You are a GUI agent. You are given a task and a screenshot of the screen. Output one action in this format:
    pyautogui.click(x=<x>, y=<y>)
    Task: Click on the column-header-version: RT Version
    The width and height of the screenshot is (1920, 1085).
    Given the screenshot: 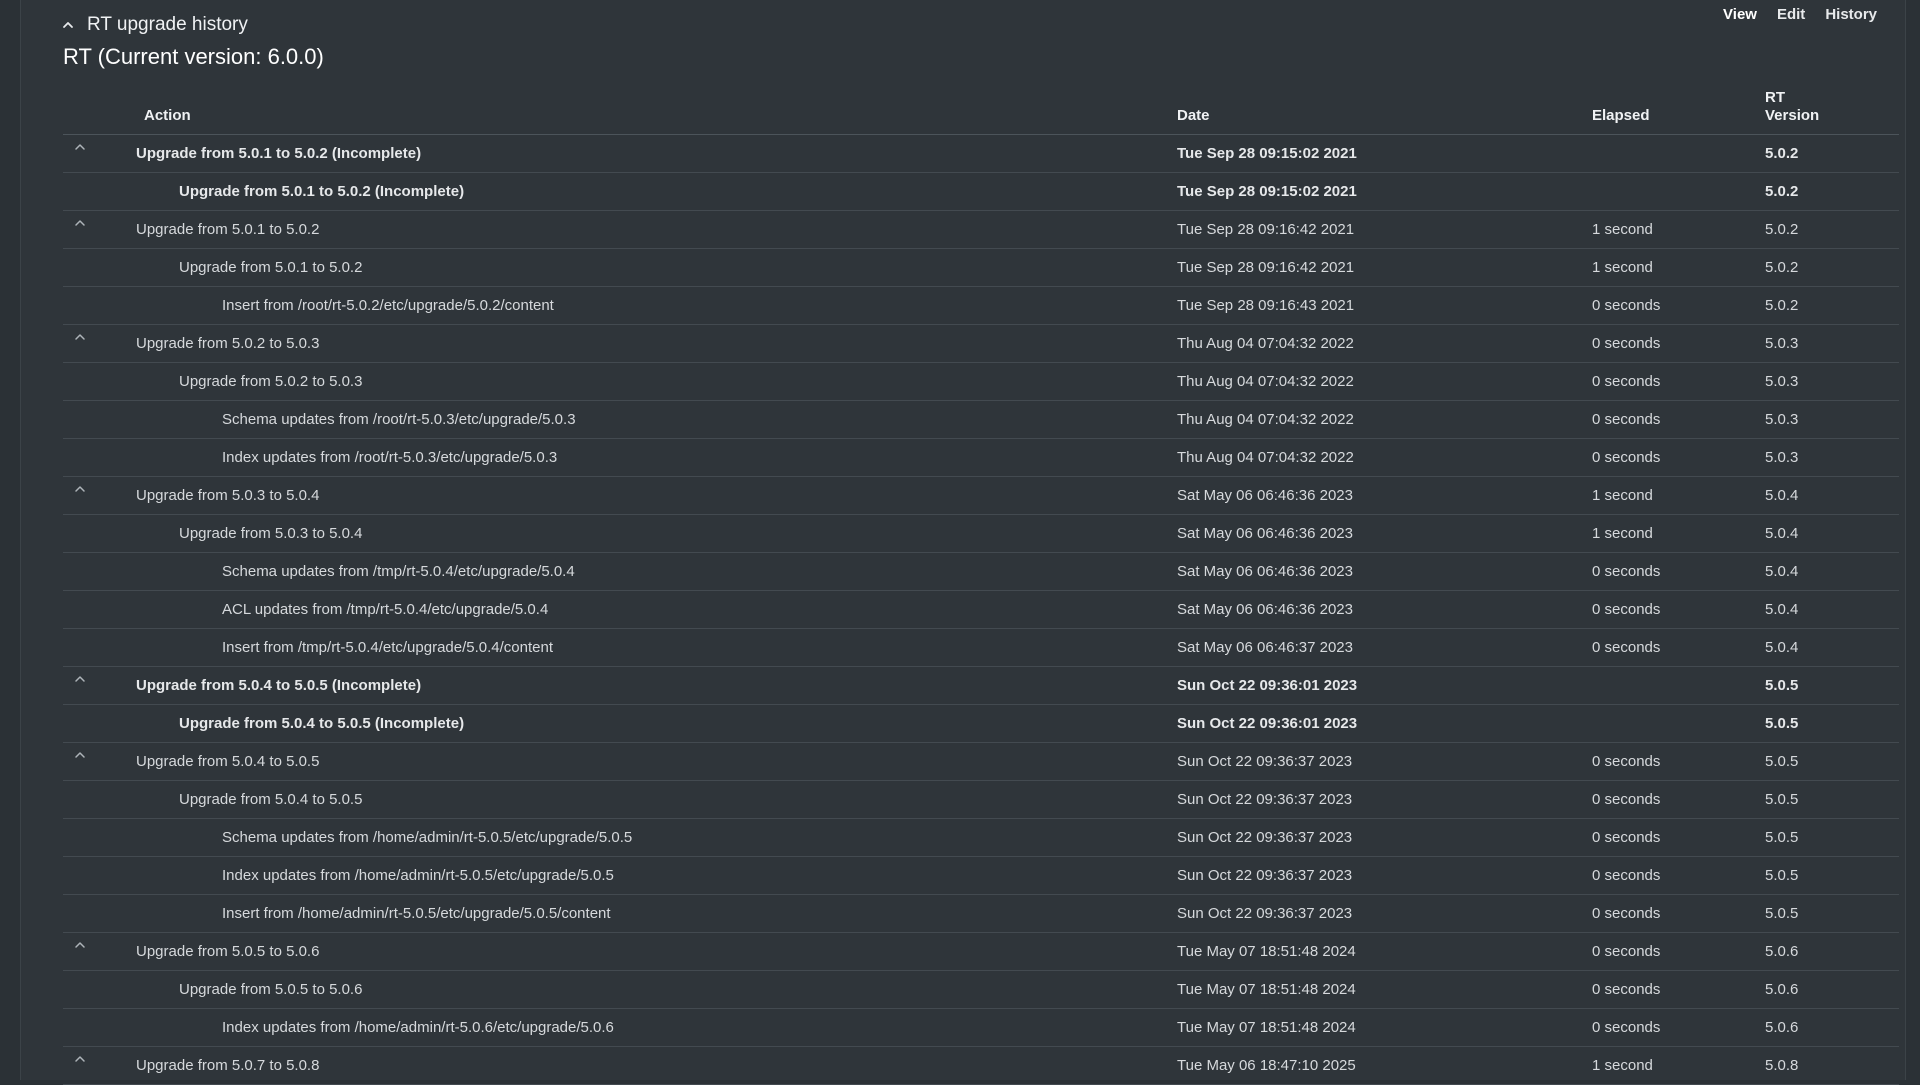 What is the action you would take?
    pyautogui.click(x=1792, y=107)
    